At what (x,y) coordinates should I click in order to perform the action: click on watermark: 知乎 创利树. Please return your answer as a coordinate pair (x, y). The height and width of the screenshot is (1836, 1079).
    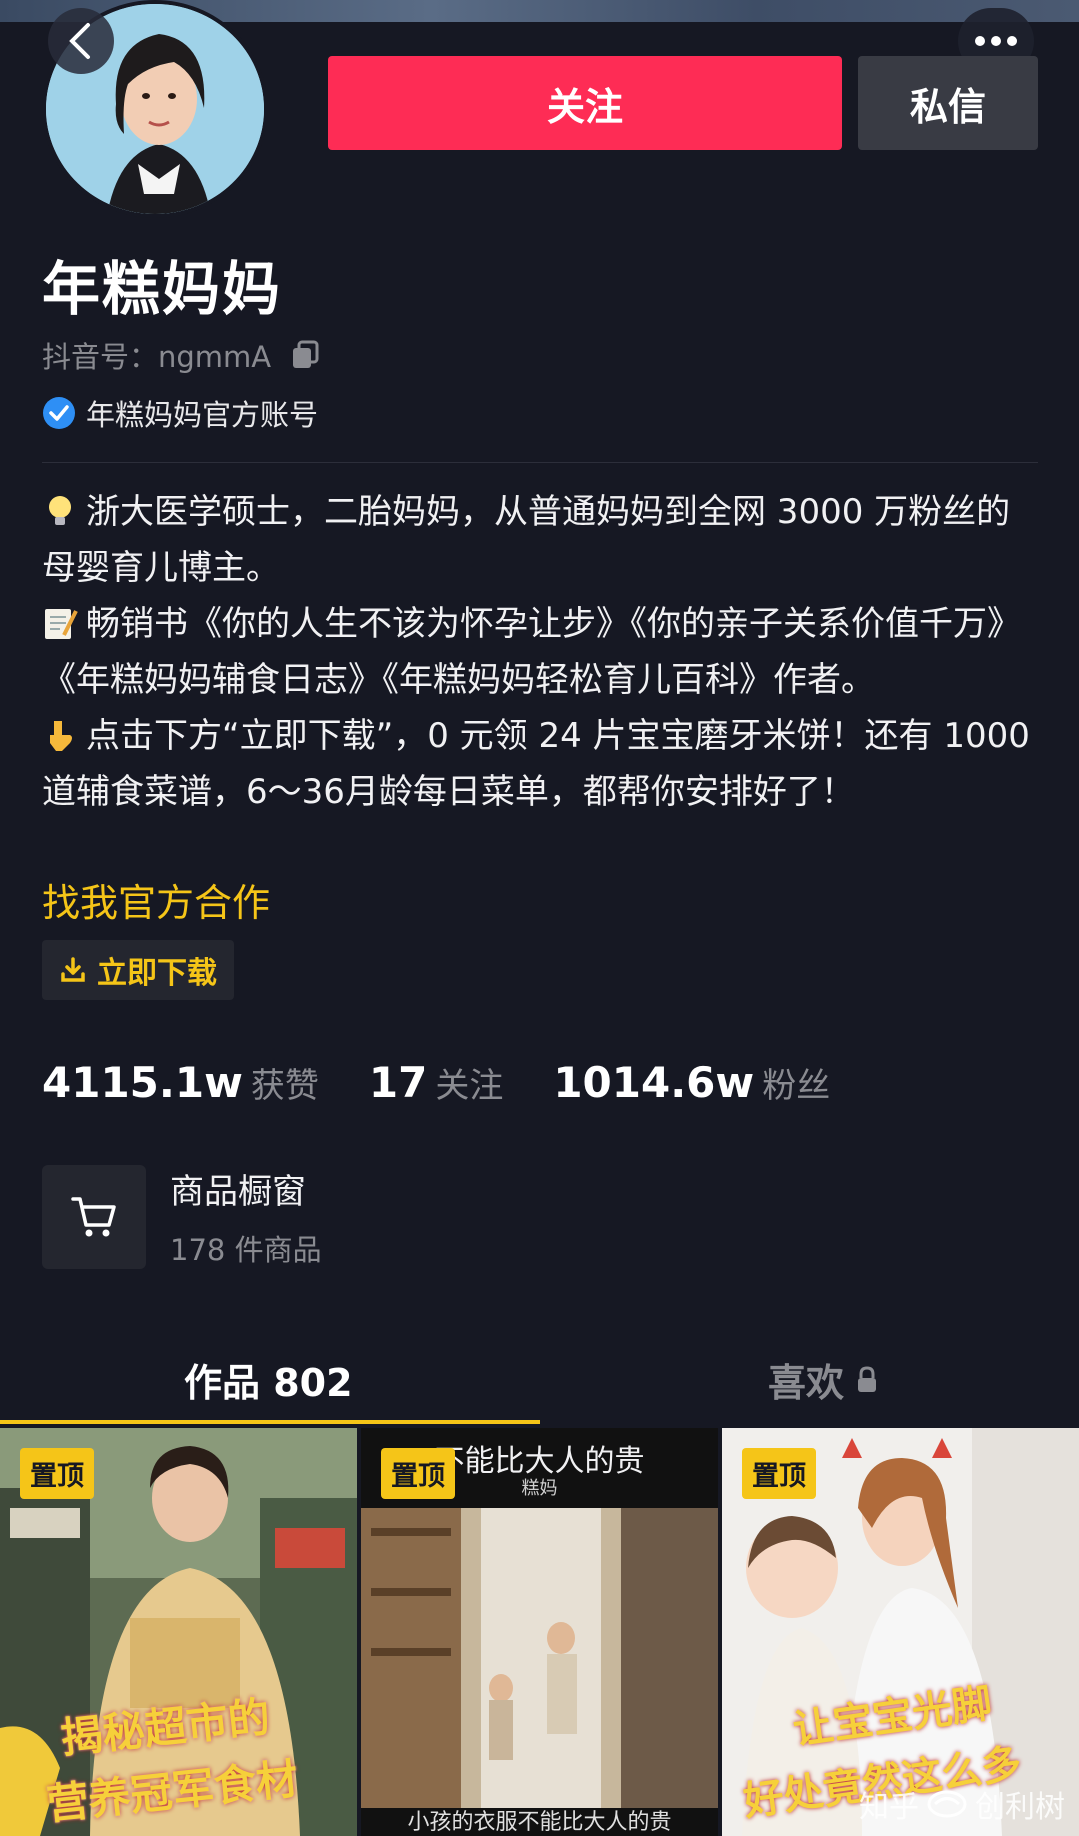
    Looking at the image, I should click on (962, 1804).